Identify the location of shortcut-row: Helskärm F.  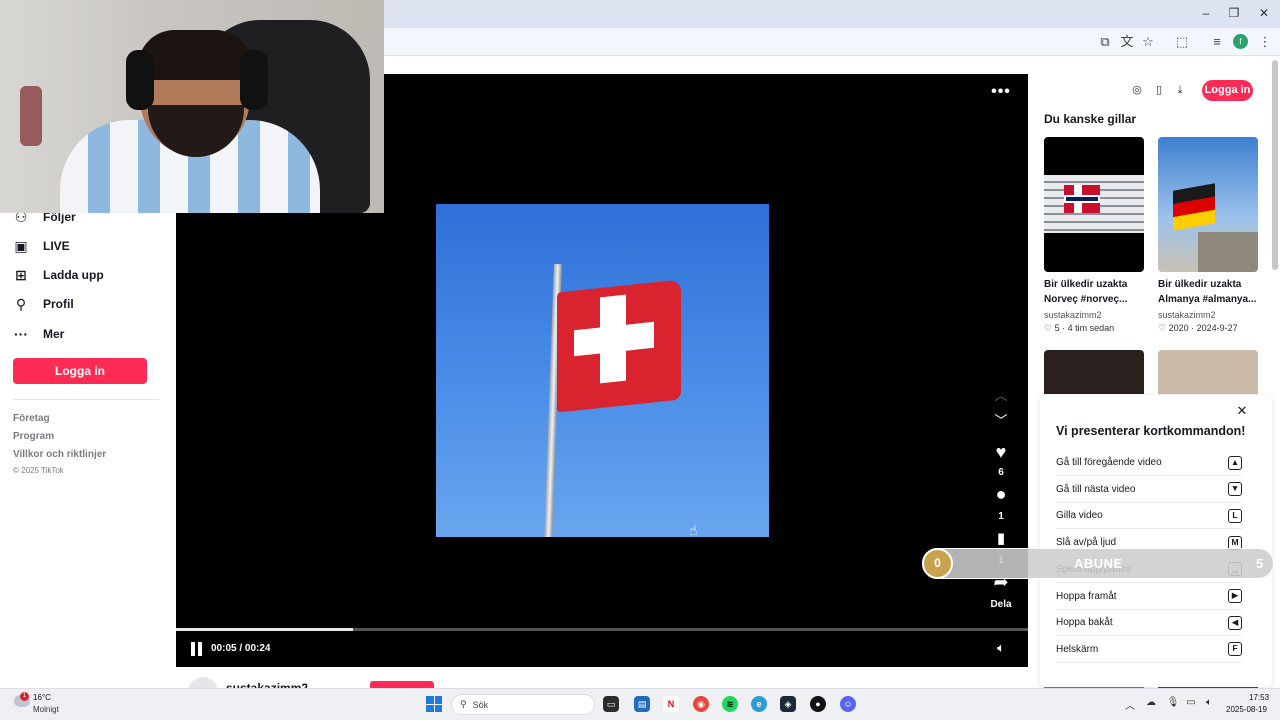
(1149, 650).